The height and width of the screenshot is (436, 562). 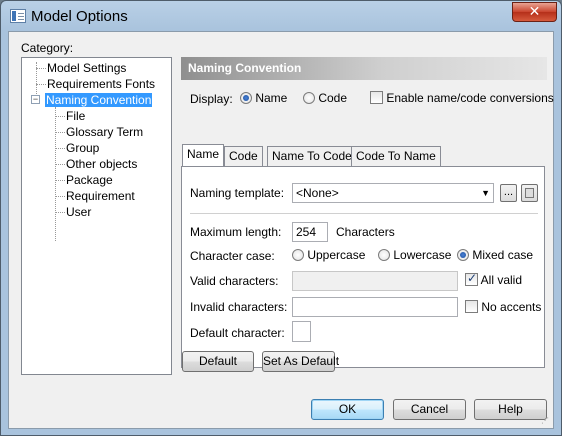 I want to click on valid-characters-label: Valid characters:, so click(x=234, y=281).